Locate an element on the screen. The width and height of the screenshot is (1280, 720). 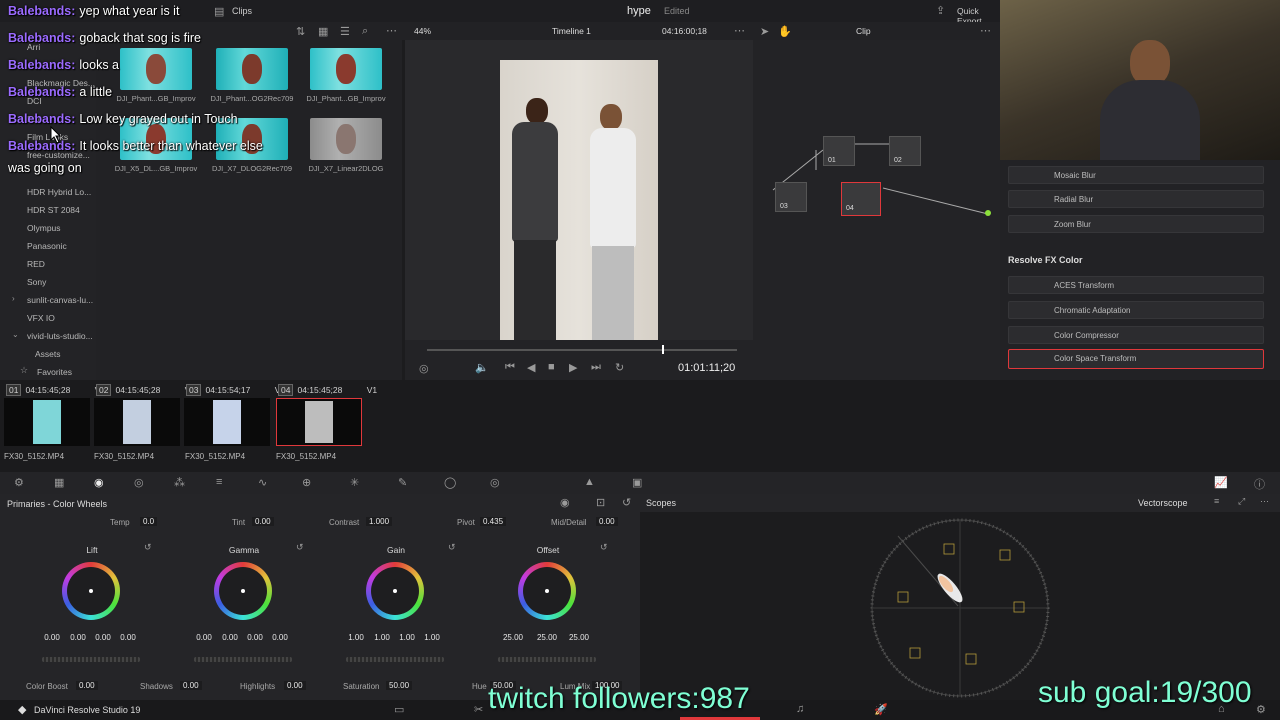
deliver-page-icon: 🚀 is located at coordinates (881, 709).